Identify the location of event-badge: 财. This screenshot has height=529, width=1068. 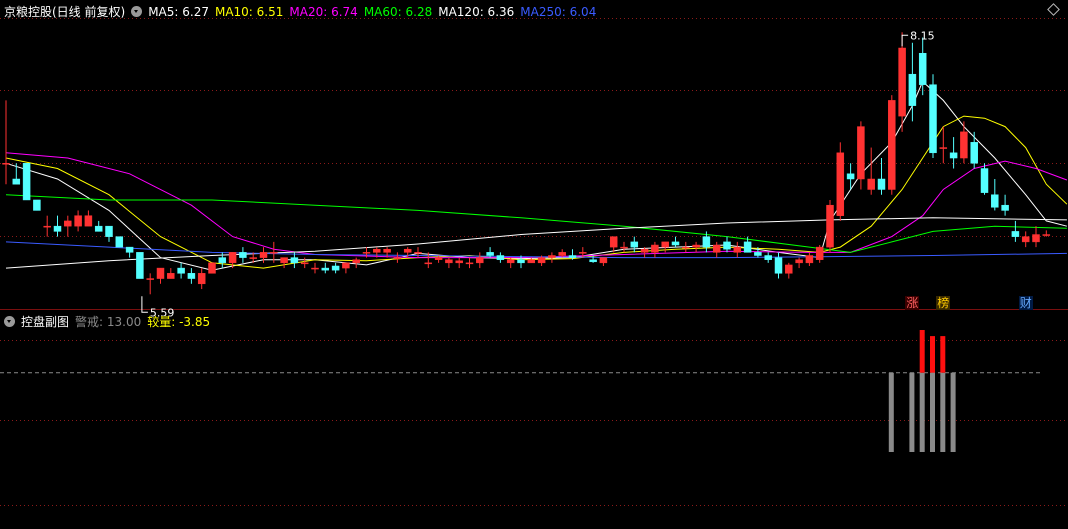
(1025, 303).